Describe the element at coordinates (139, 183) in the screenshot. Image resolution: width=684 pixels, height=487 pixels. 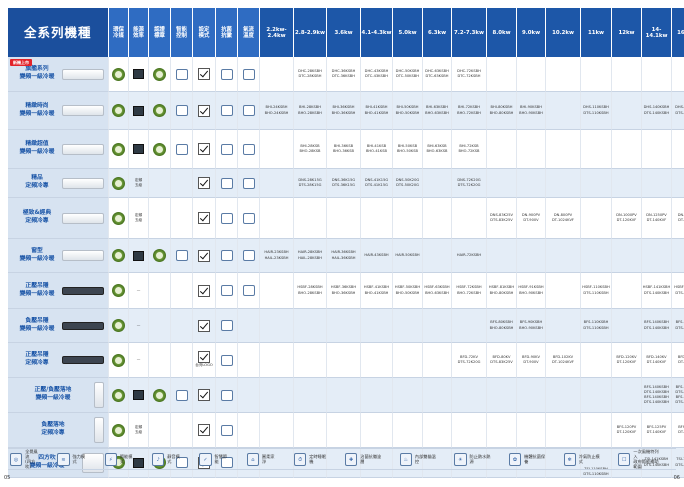
I see `feature-cell: 定頻 五級` at that location.